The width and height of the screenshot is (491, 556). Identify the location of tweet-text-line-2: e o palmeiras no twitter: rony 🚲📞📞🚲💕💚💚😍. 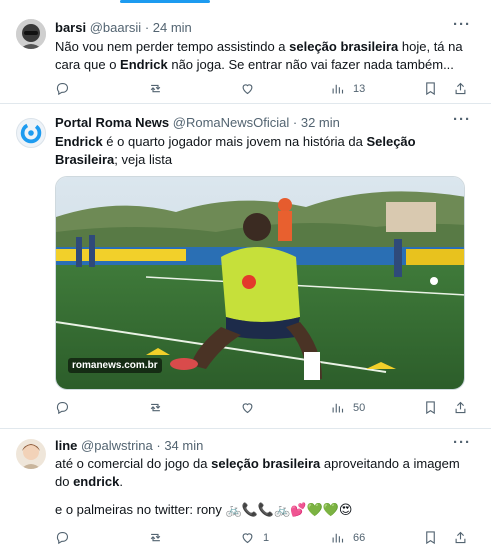
(204, 509).